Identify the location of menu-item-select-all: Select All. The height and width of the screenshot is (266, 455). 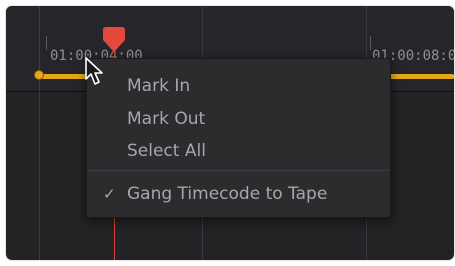
(238, 151).